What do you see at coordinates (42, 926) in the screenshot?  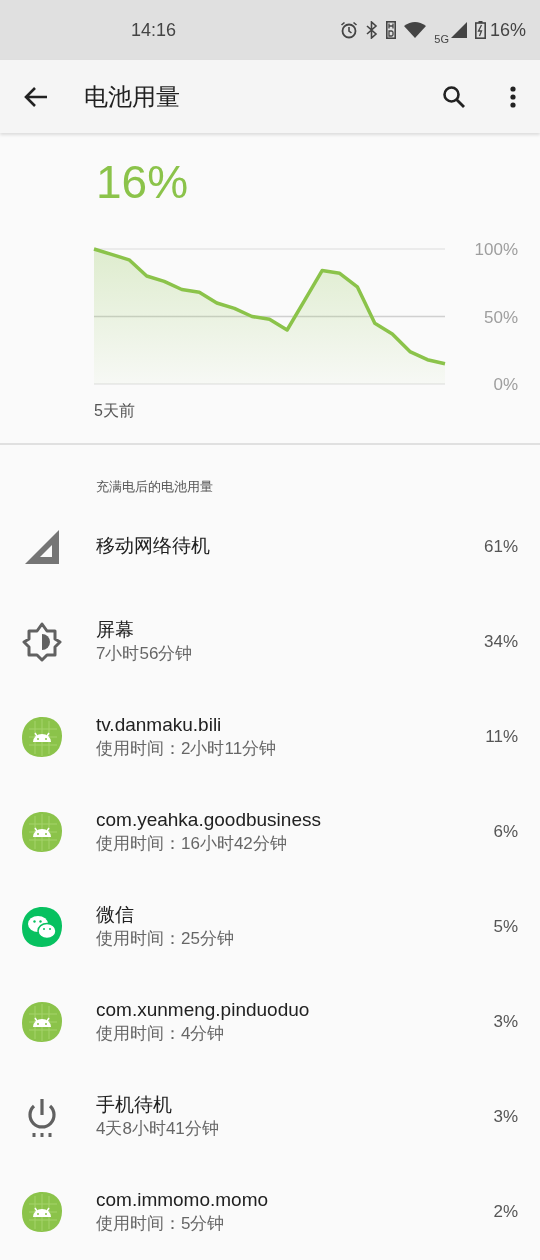 I see `chat-app-icon` at bounding box center [42, 926].